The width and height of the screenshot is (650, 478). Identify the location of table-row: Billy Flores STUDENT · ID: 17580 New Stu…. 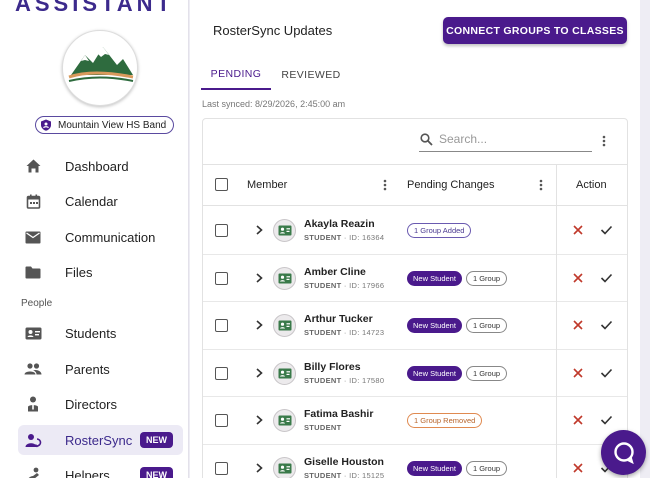
(415, 373).